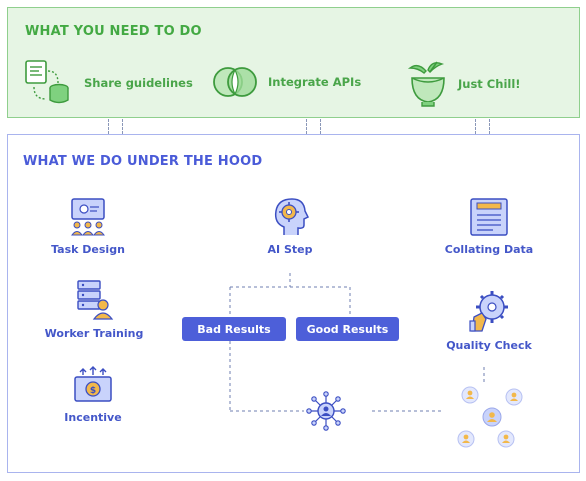  I want to click on network-hub-icon, so click(326, 411).